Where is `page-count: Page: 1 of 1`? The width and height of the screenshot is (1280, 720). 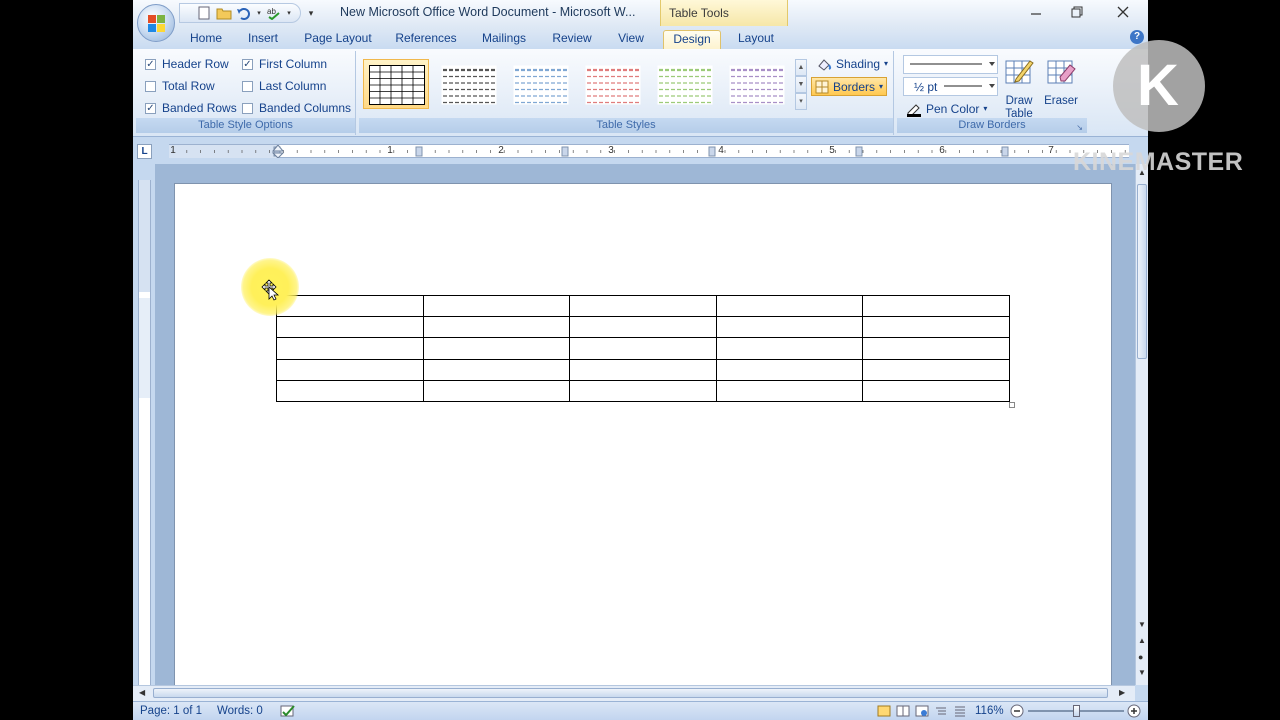
page-count: Page: 1 of 1 is located at coordinates (171, 711).